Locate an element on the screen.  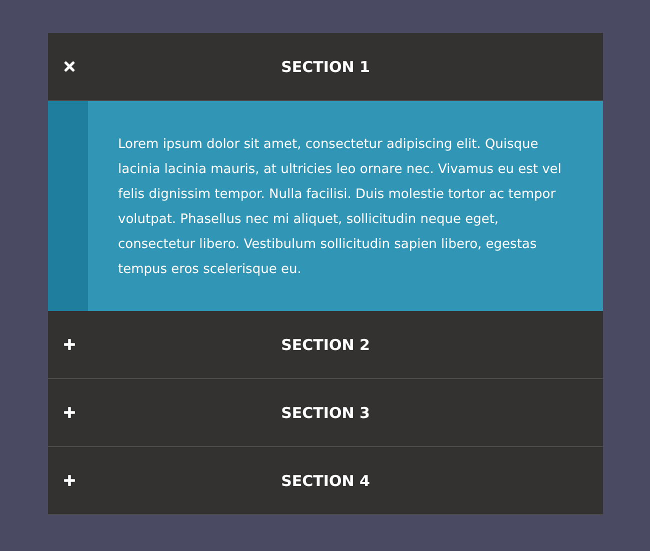
section-header: SECTION 3 is located at coordinates (325, 413).